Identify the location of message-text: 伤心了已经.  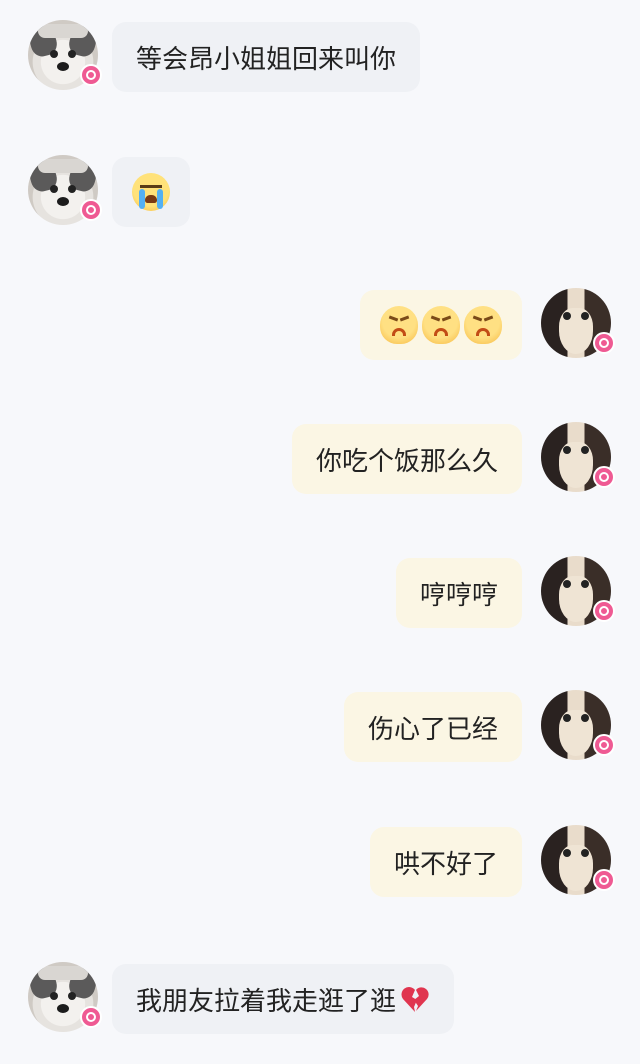
(432, 729).